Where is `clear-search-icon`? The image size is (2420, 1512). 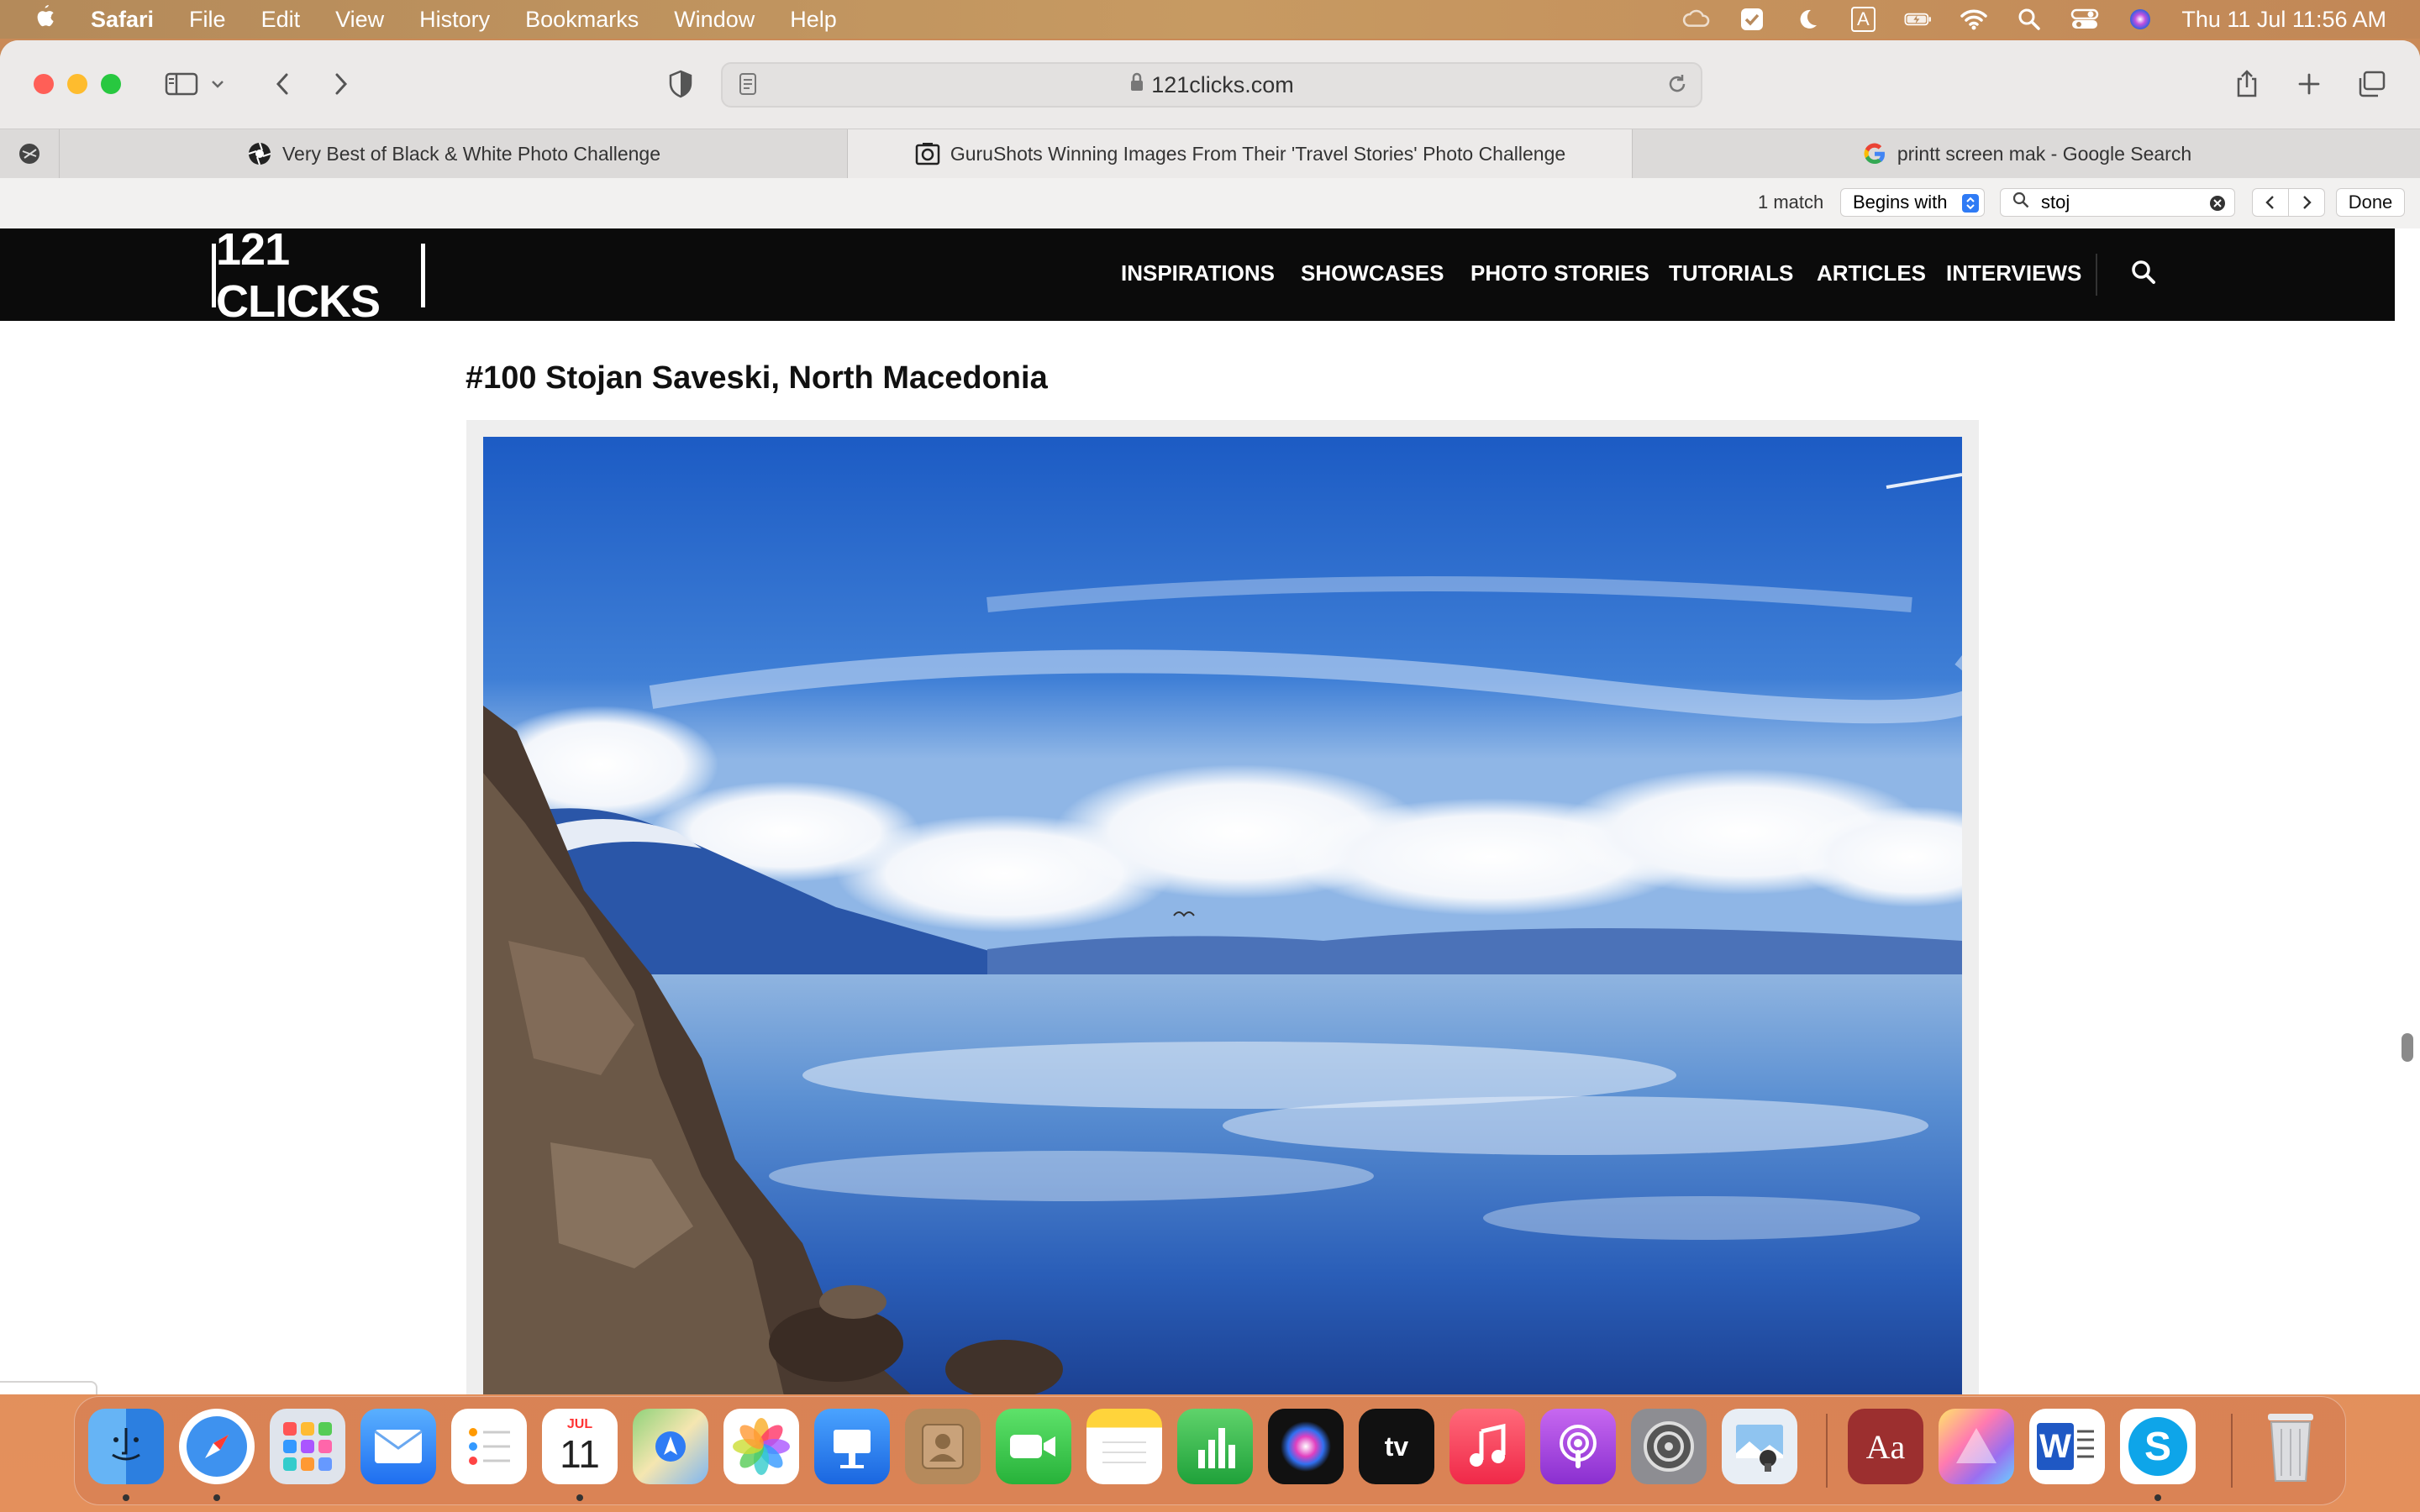 clear-search-icon is located at coordinates (2217, 206).